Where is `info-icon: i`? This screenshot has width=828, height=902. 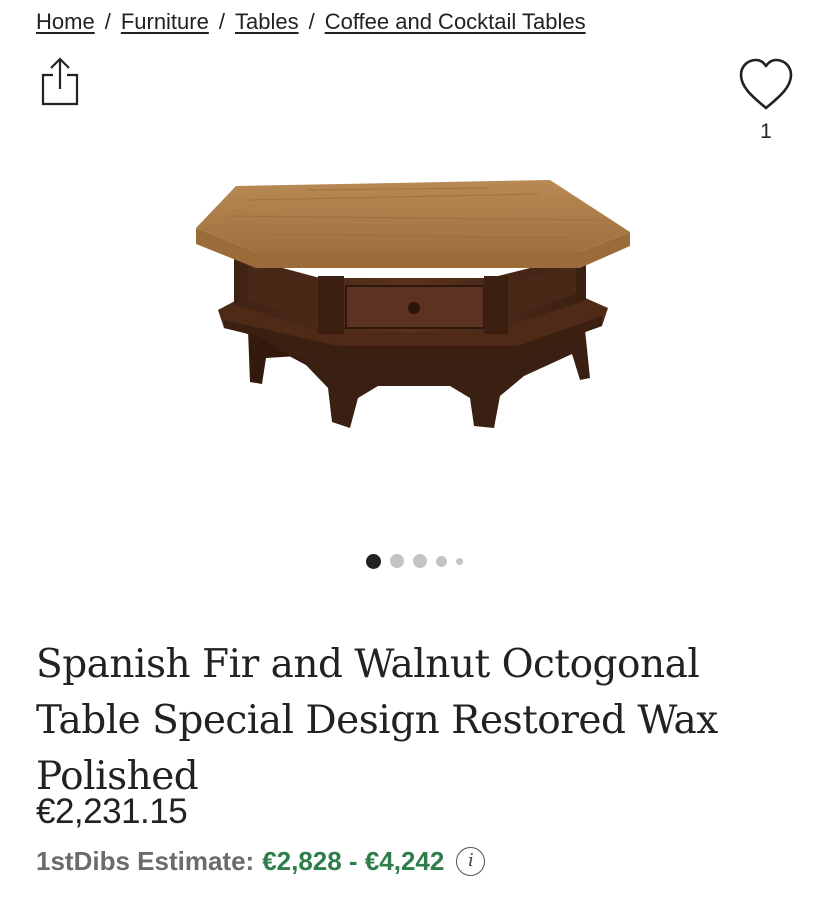 info-icon: i is located at coordinates (471, 861).